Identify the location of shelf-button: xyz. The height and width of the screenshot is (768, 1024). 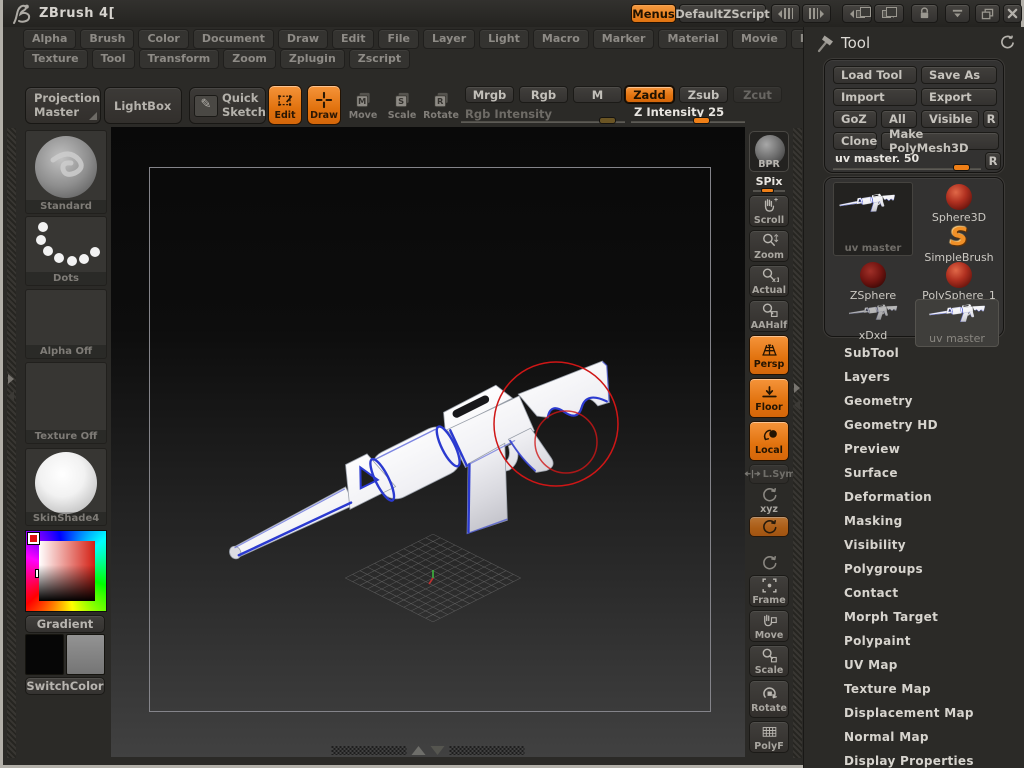
(769, 501).